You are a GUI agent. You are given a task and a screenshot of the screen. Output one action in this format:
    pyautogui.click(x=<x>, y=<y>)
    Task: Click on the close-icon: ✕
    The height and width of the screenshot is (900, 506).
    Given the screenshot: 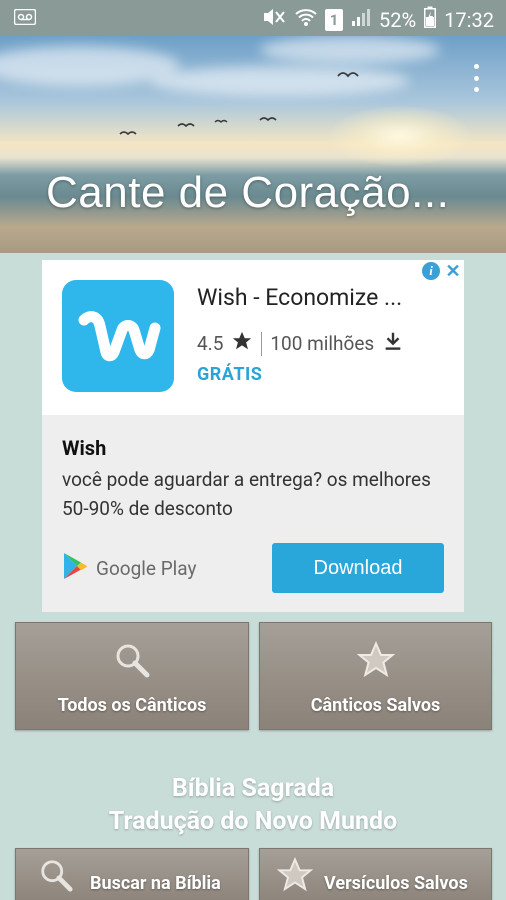 What is the action you would take?
    pyautogui.click(x=453, y=271)
    